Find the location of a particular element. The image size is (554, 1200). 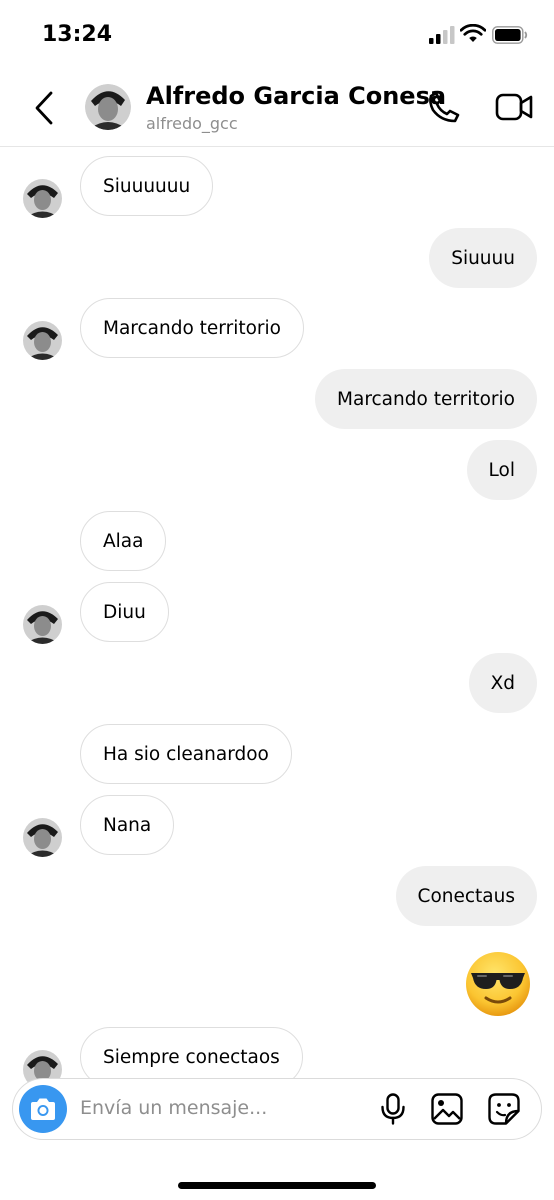

incoming-message: Alaa is located at coordinates (123, 541).